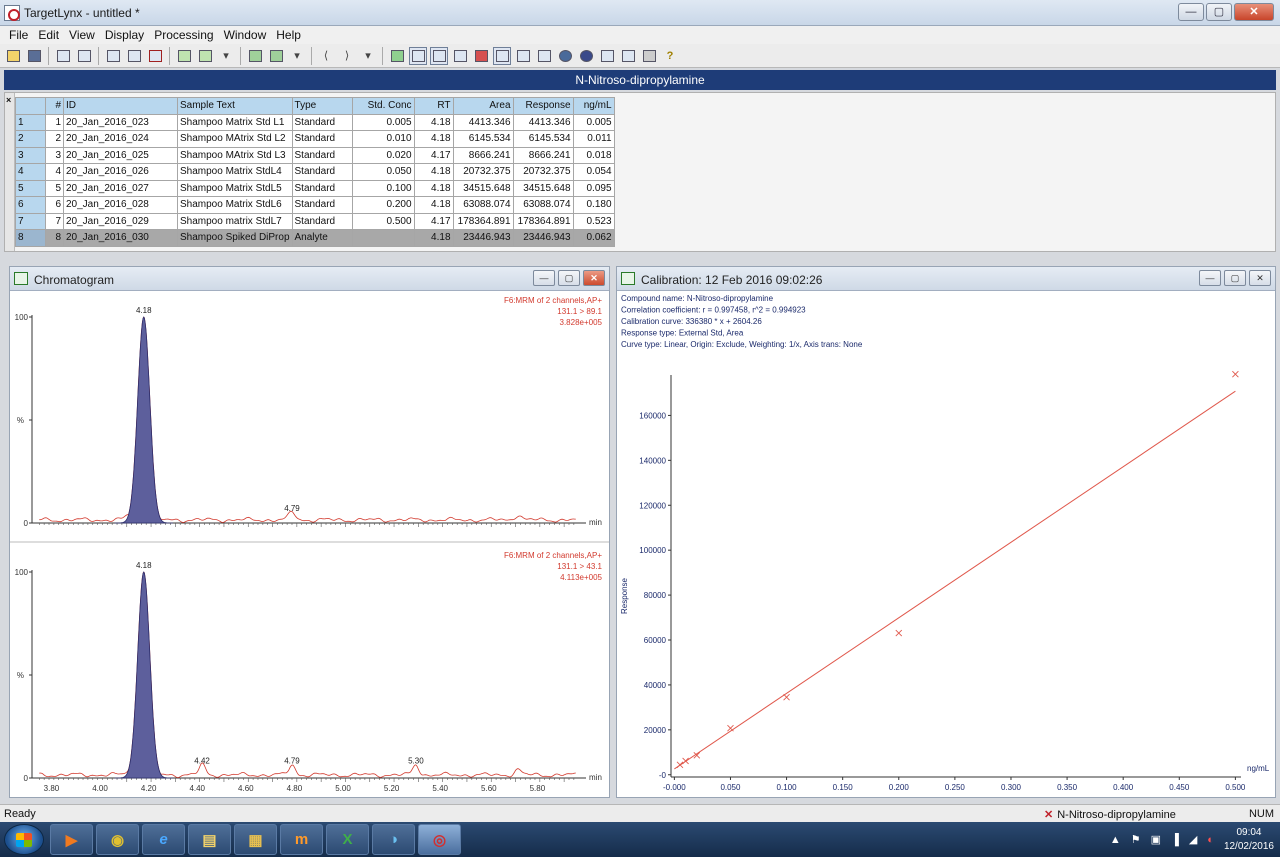 This screenshot has width=1280, height=857. I want to click on battery-icon: ▐, so click(1175, 840).